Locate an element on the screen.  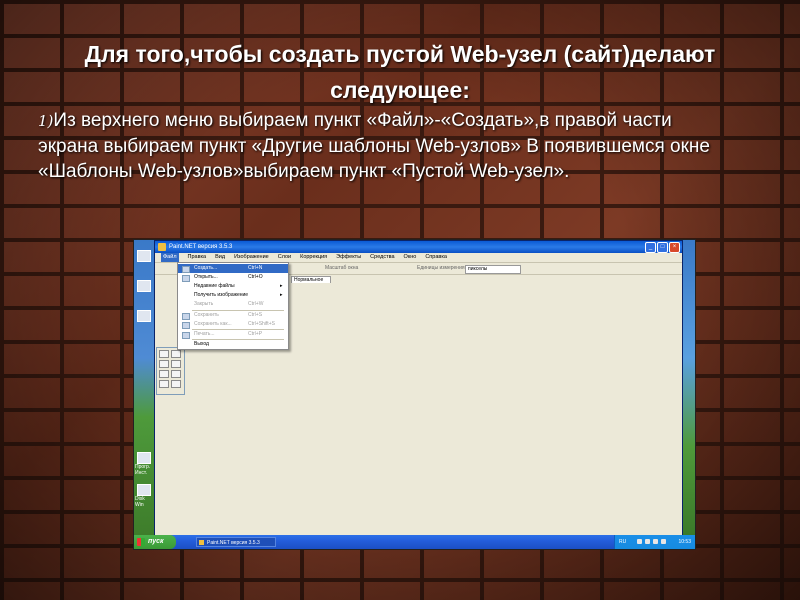
print-icon is located at coordinates (186, 335).